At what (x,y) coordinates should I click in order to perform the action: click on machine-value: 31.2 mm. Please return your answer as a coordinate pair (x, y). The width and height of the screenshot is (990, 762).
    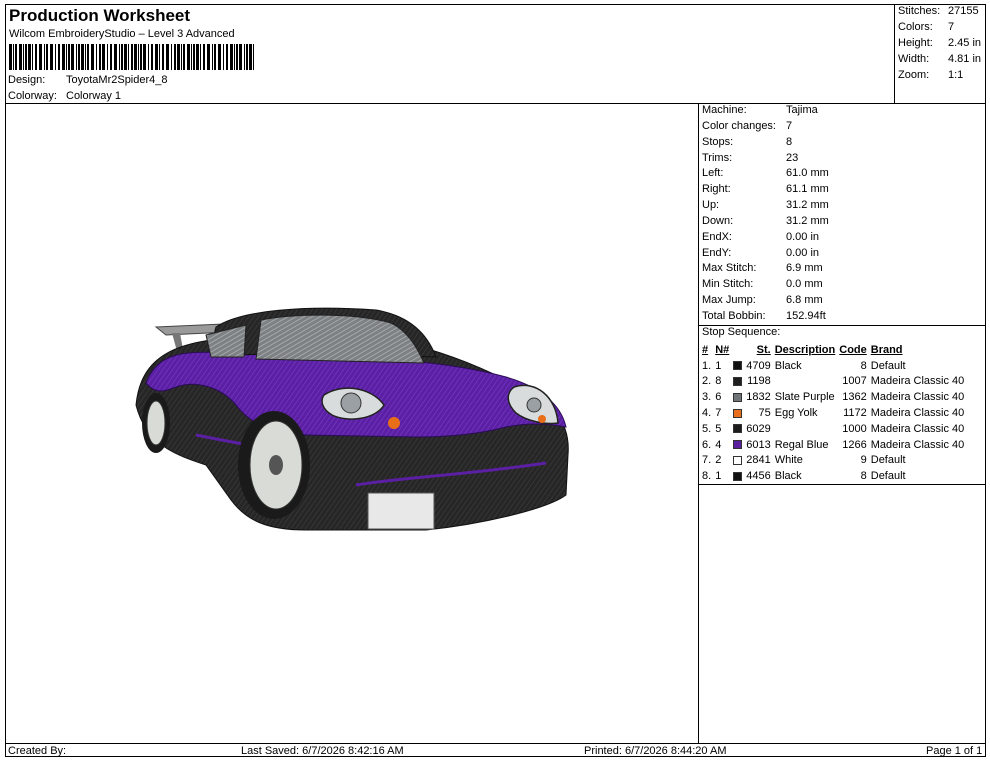
    Looking at the image, I should click on (807, 221).